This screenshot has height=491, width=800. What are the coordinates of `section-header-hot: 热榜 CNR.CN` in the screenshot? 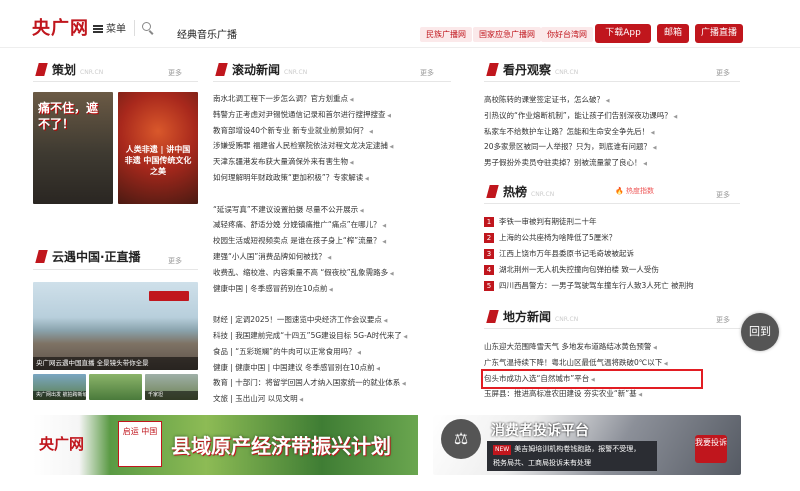 It's located at (520, 191).